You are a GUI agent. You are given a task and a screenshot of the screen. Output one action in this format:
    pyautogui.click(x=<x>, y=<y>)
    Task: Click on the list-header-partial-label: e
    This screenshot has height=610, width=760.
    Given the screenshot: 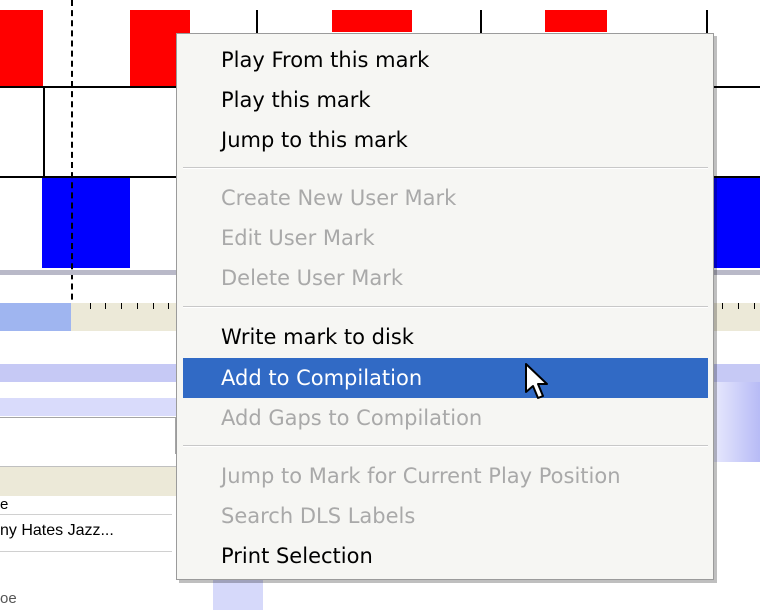 What is the action you would take?
    pyautogui.click(x=4, y=504)
    